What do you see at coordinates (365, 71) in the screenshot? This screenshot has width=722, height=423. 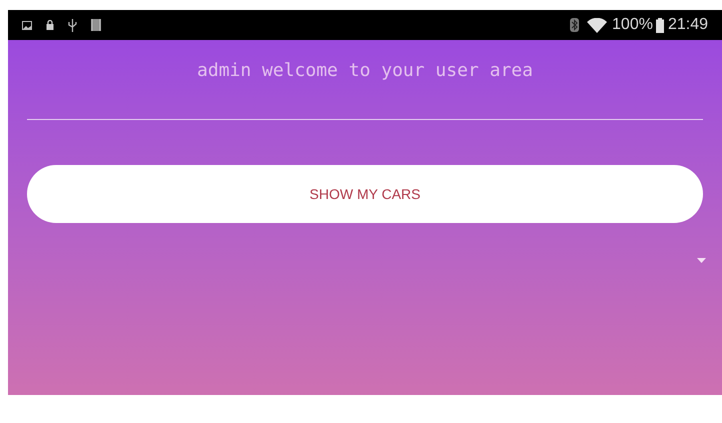 I see `welcome-text: admin welcome to your user area` at bounding box center [365, 71].